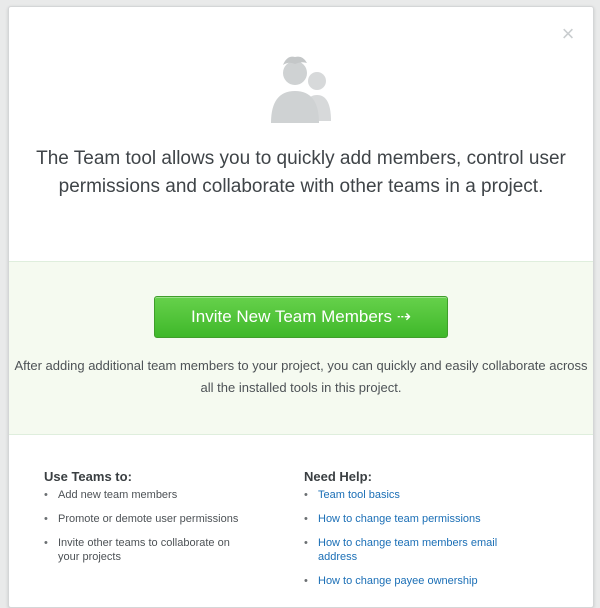  I want to click on help-list-item: How to change team members email address, so click(419, 550).